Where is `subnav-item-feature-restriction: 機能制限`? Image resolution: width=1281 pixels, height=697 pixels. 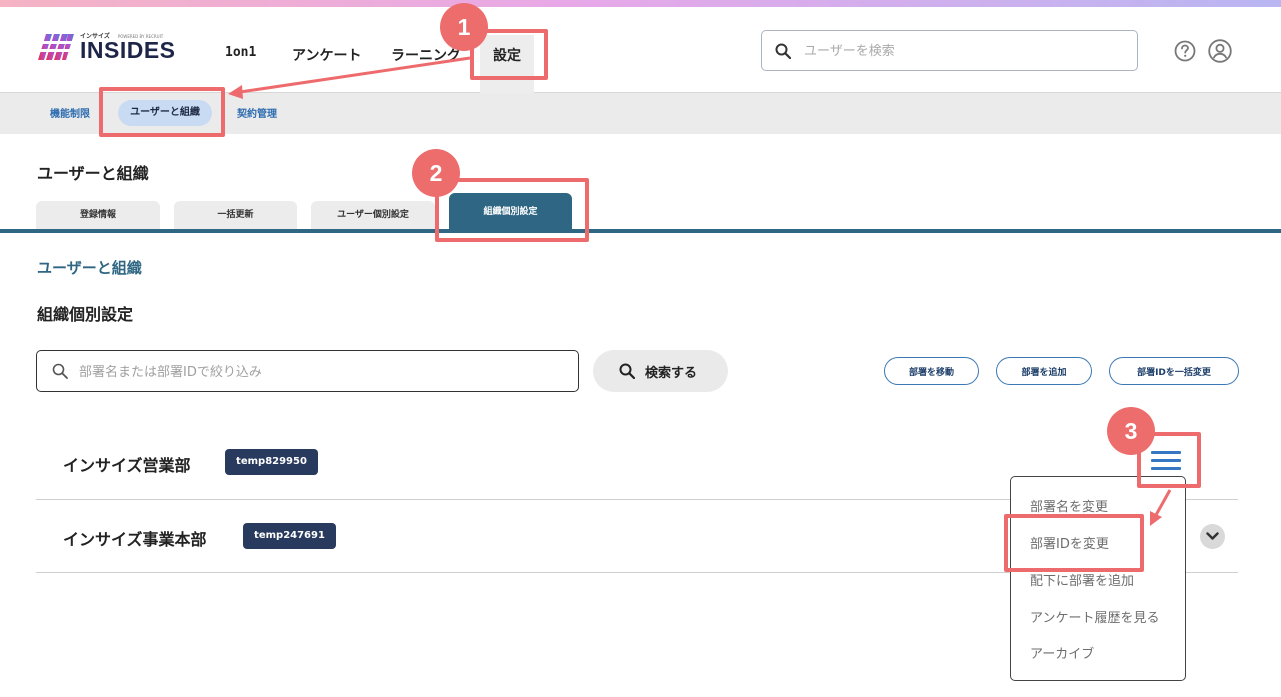 subnav-item-feature-restriction: 機能制限 is located at coordinates (70, 112).